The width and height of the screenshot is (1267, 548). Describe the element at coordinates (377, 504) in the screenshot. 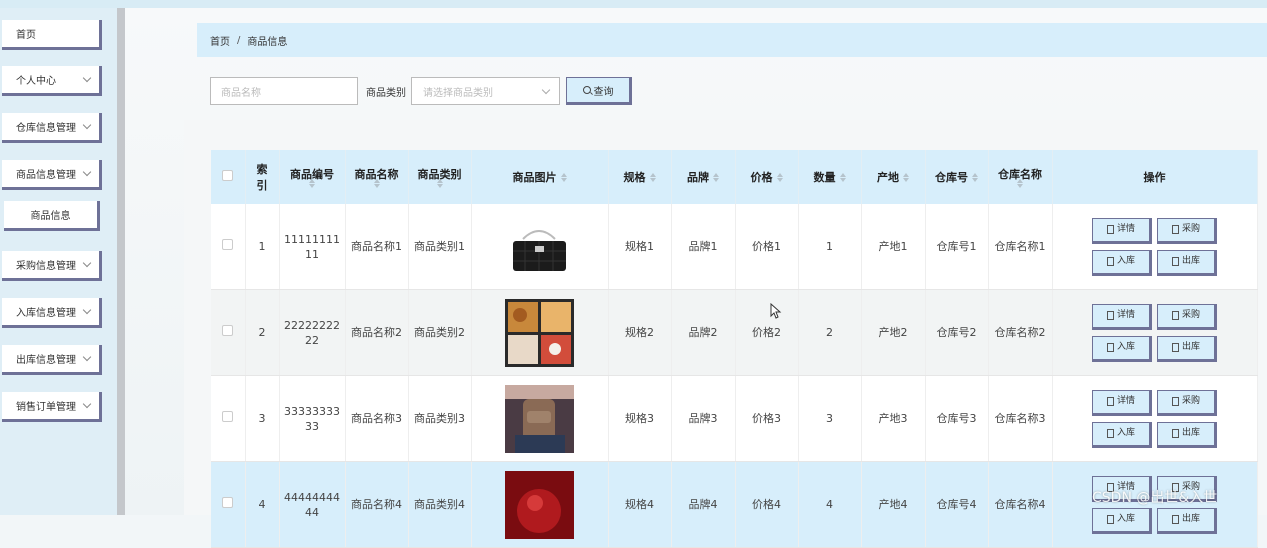

I see `product-name: 商品名称4` at that location.